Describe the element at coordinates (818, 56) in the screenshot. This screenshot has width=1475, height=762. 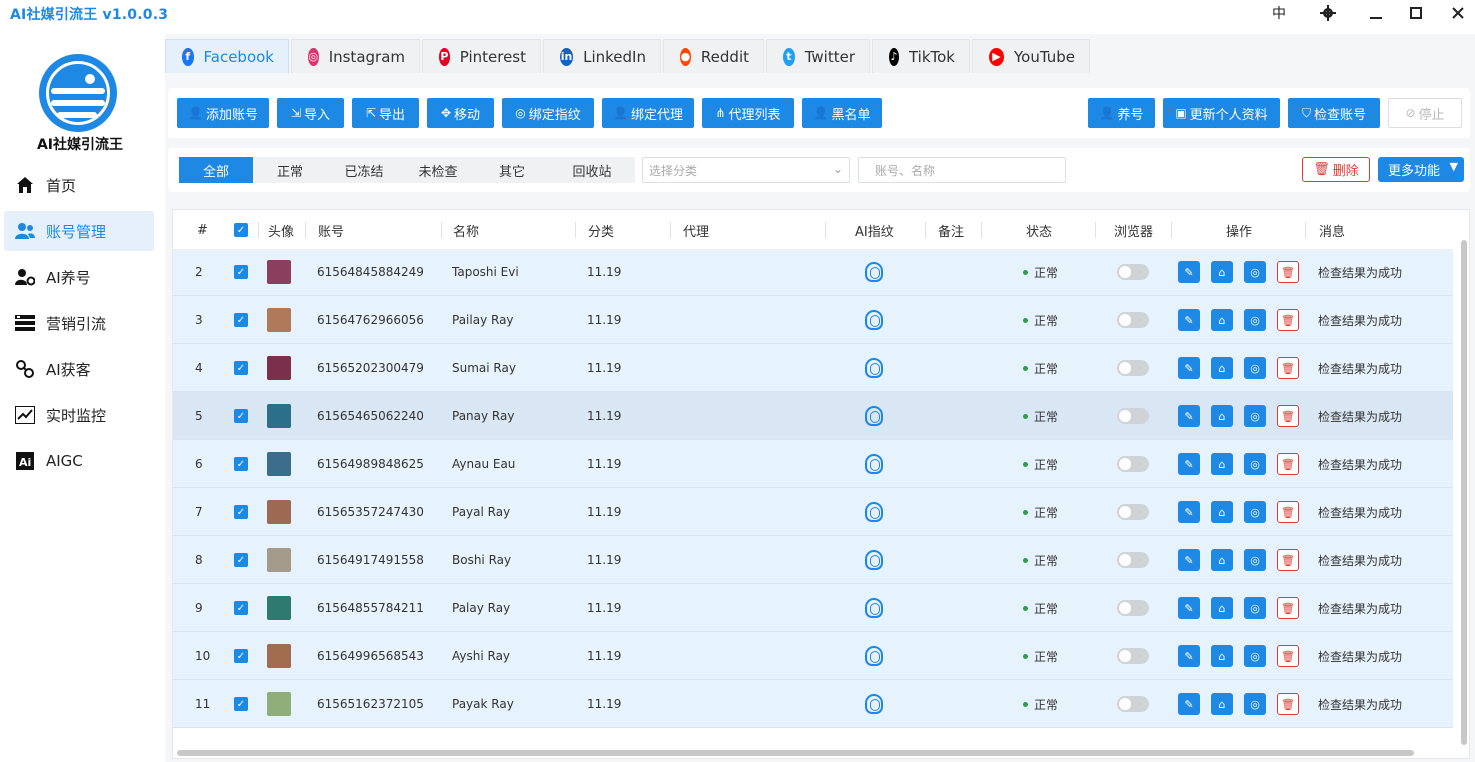
I see `tab-twitter: t Twitter` at that location.